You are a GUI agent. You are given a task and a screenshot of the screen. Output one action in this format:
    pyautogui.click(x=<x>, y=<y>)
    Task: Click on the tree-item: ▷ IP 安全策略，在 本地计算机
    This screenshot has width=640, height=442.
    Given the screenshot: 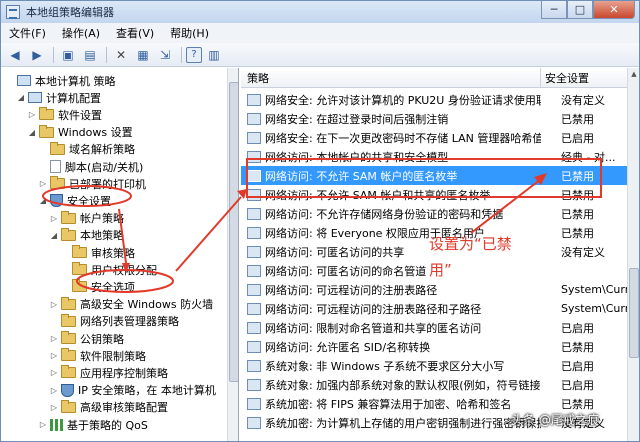 What is the action you would take?
    pyautogui.click(x=132, y=390)
    